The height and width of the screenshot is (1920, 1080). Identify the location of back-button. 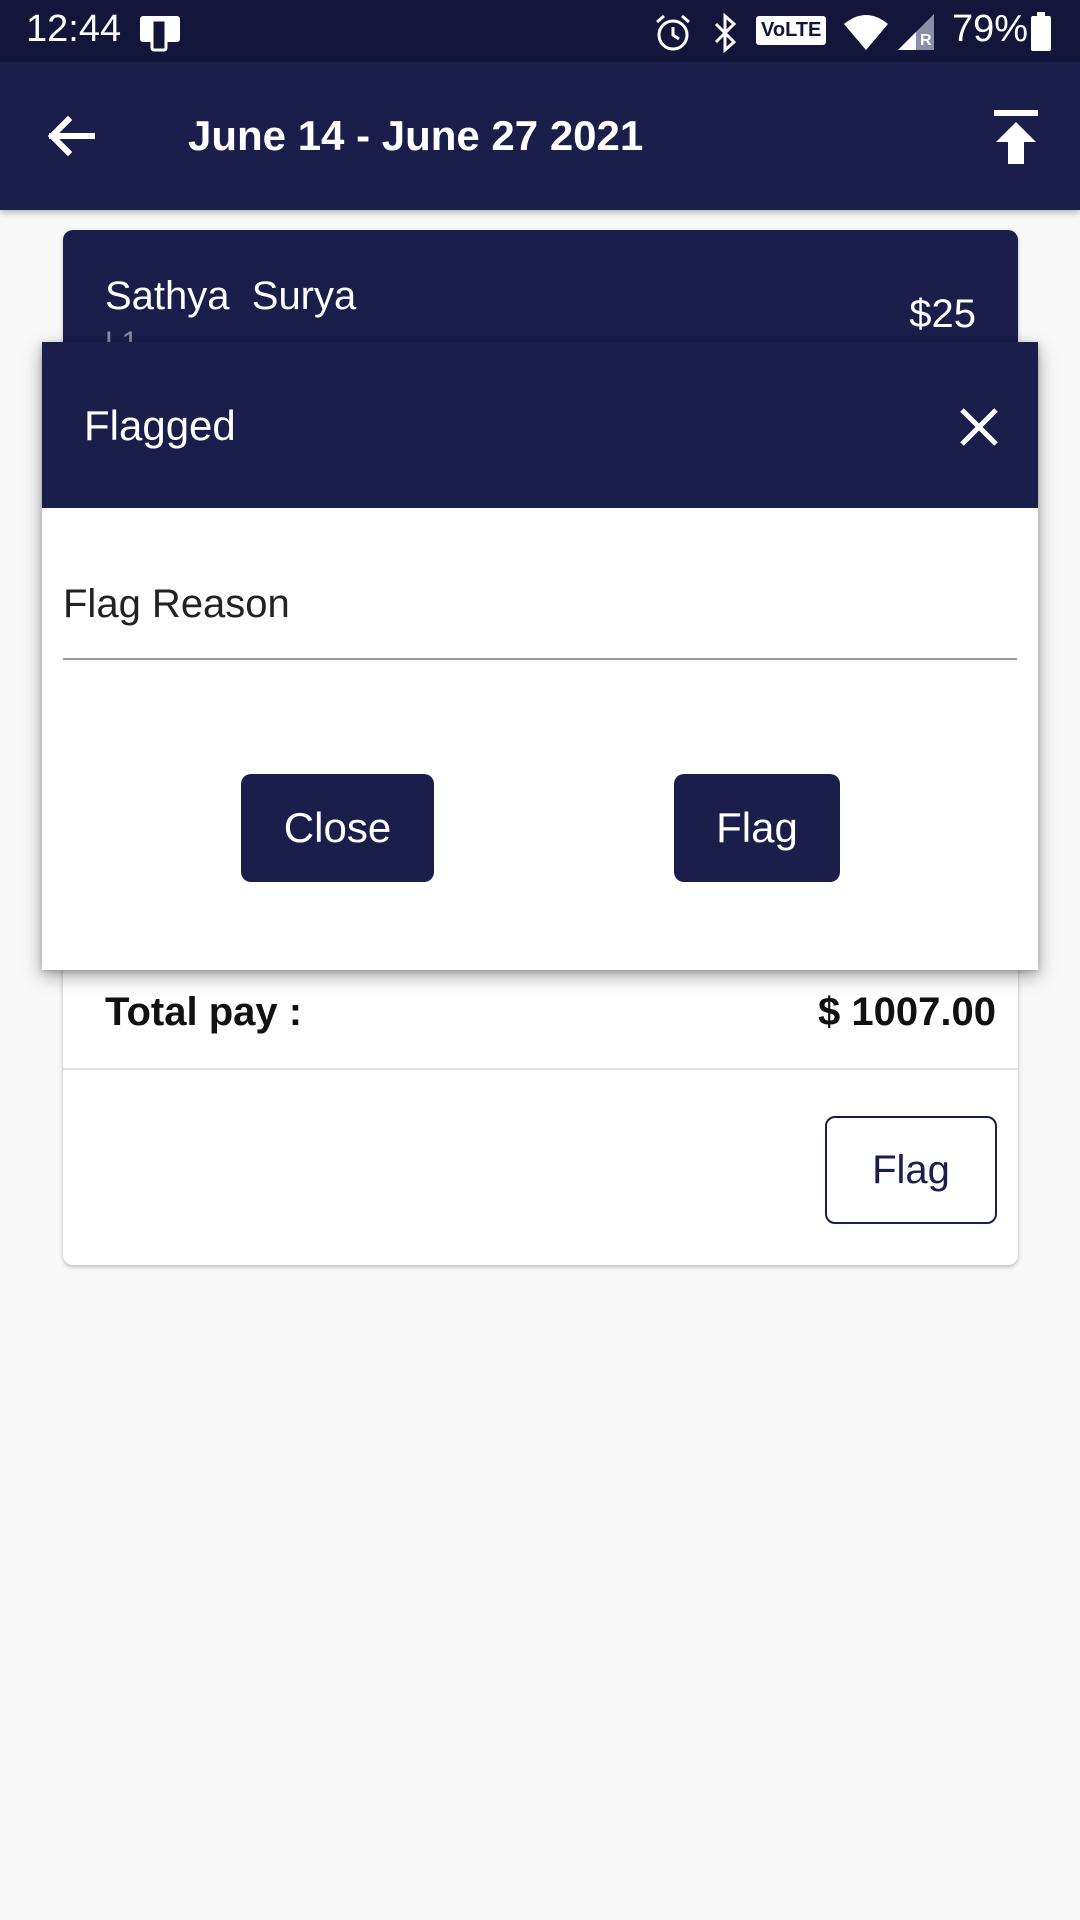
(72, 136).